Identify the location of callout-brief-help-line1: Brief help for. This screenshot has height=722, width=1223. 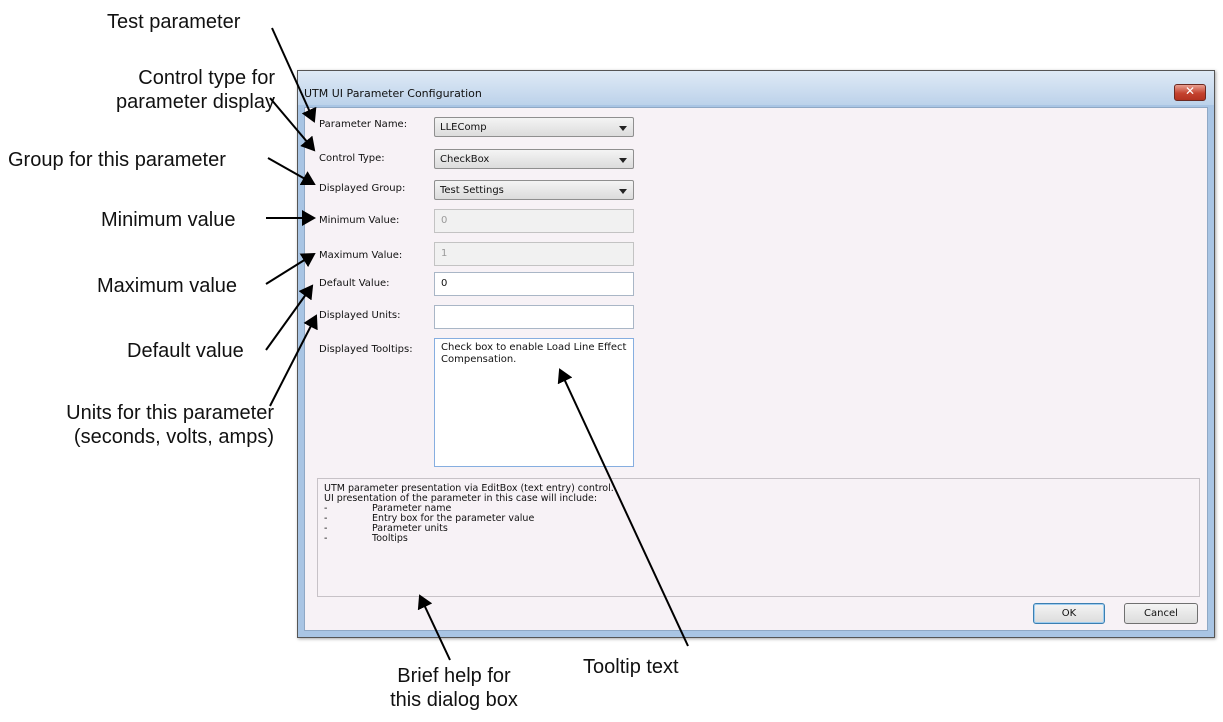
(454, 676).